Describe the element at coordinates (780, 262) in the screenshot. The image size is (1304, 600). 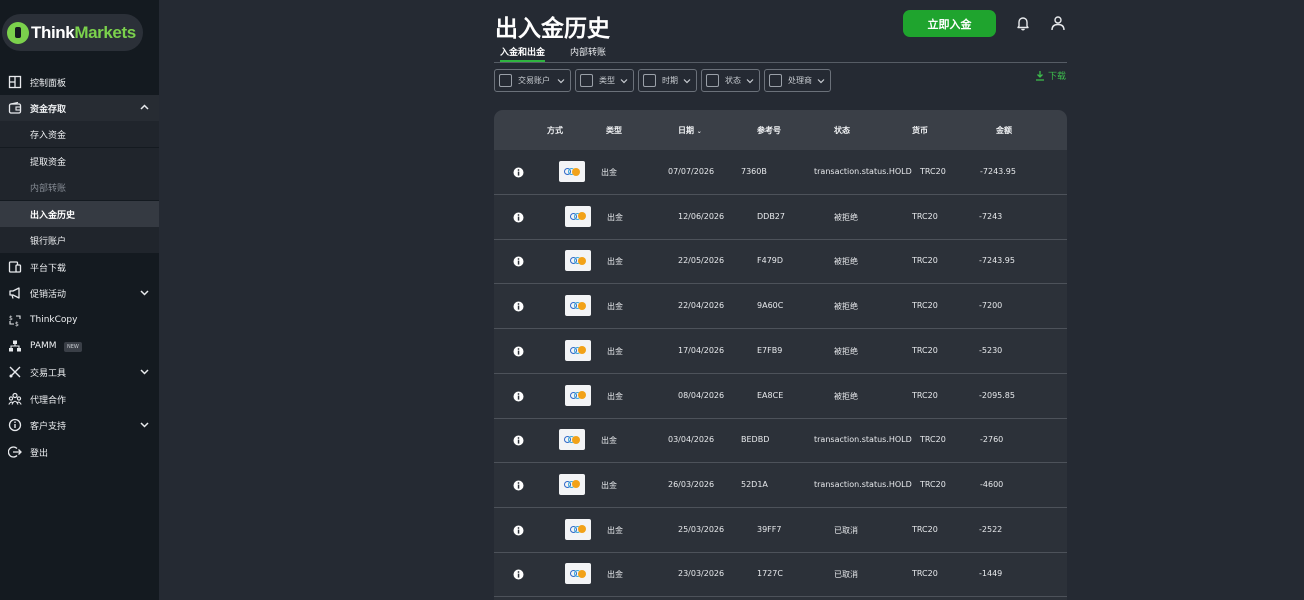
I see `table-row: 出金 22/05/2026 F479D 被拒绝 TRC20 -7243.95` at that location.